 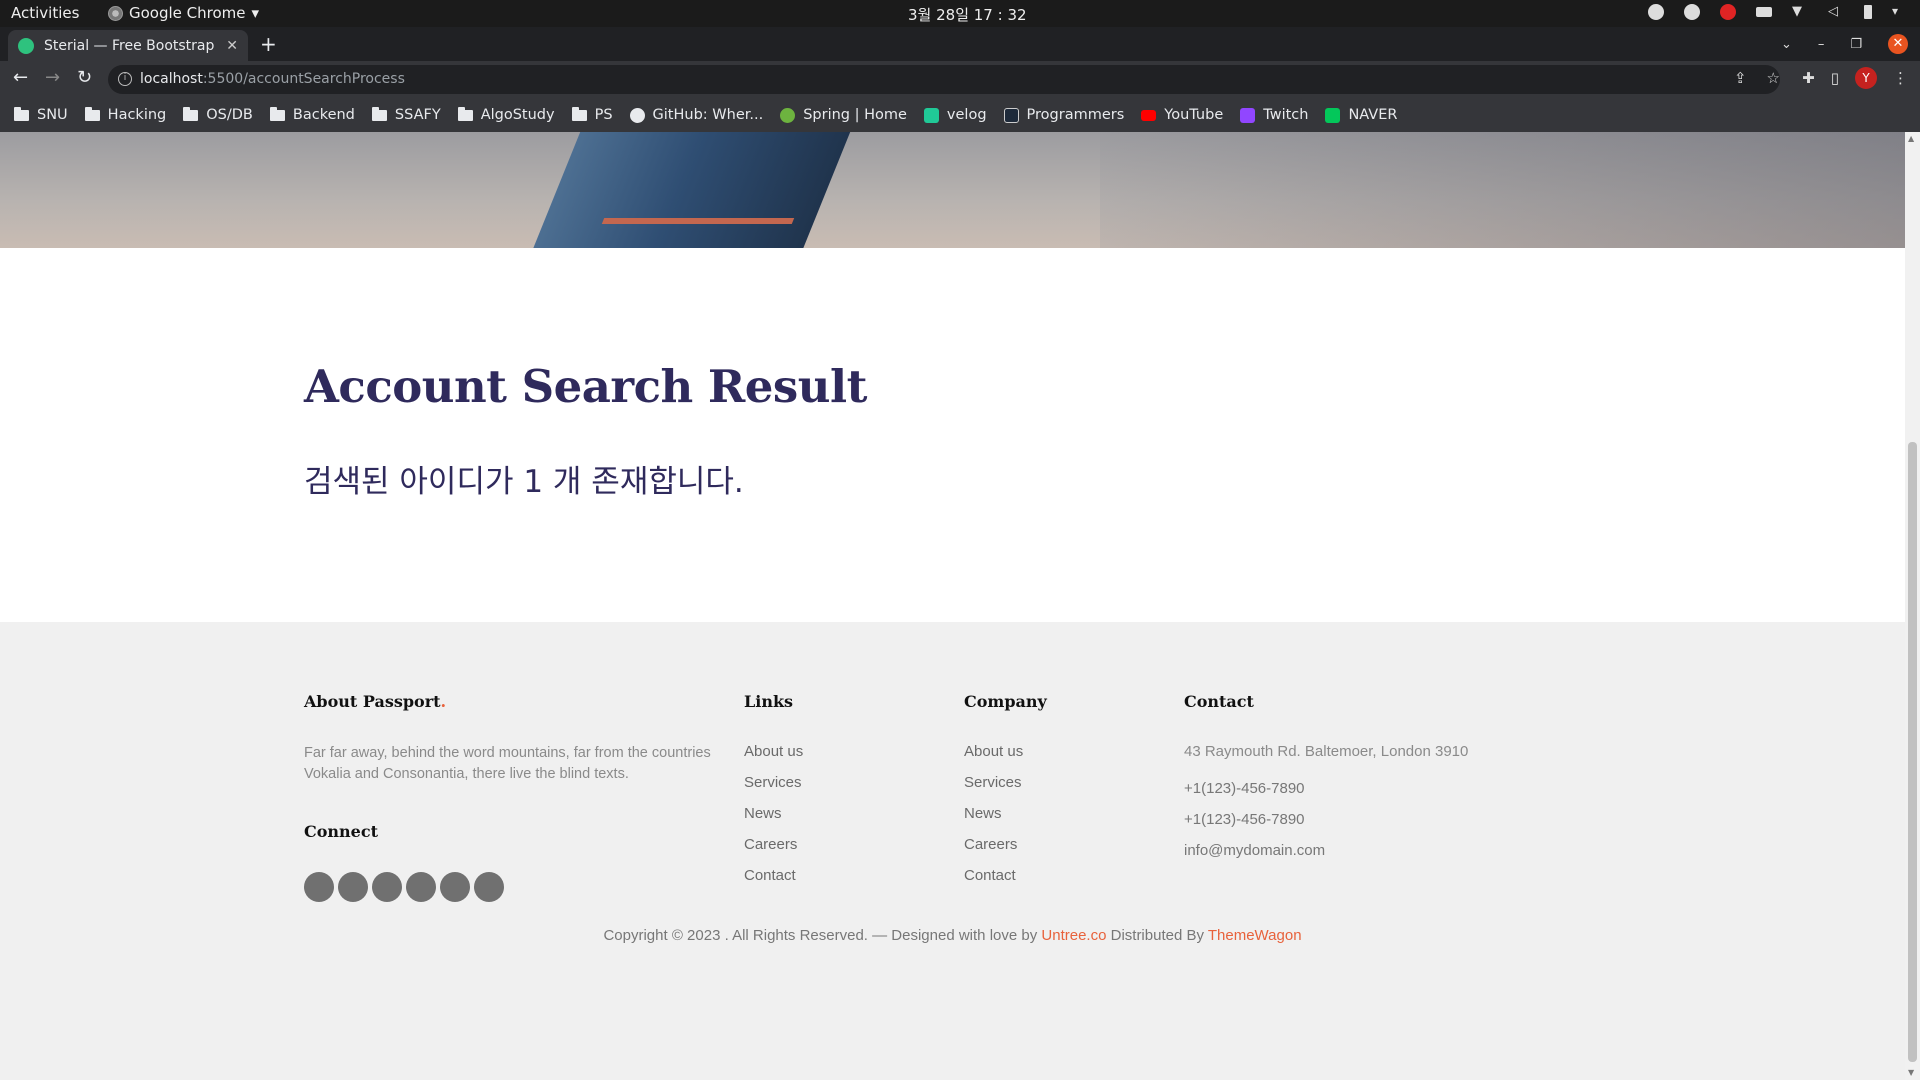 What do you see at coordinates (52, 77) in the screenshot?
I see `forward-button: →` at bounding box center [52, 77].